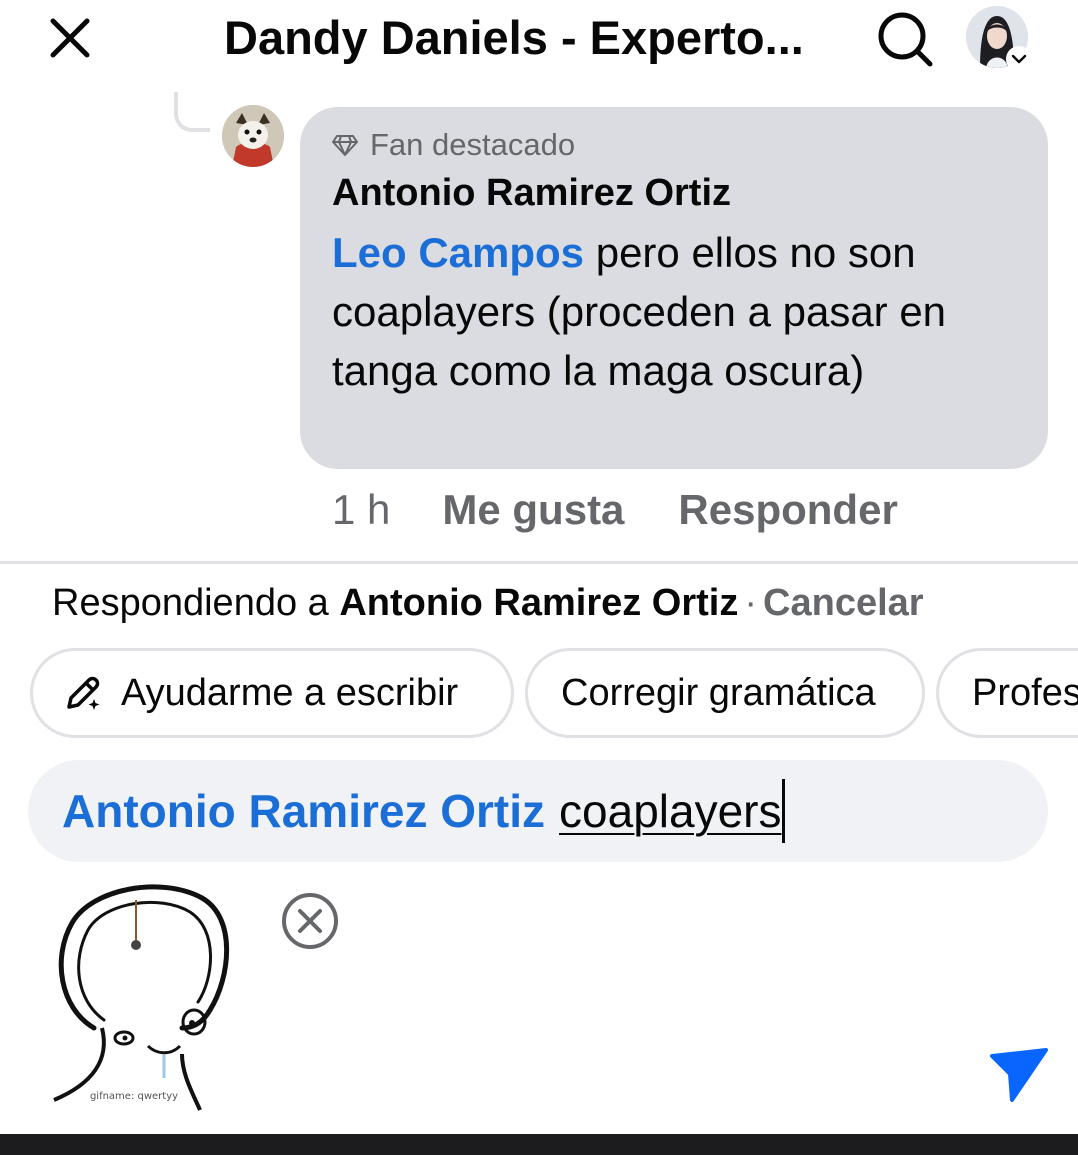 The image size is (1078, 1155). What do you see at coordinates (533, 510) in the screenshot?
I see `like-button: Me gusta` at bounding box center [533, 510].